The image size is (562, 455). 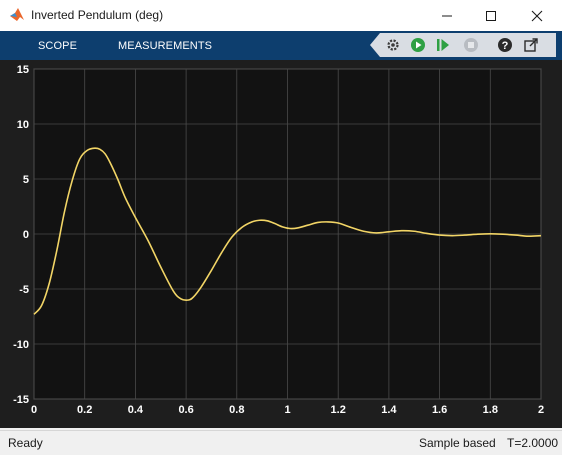 I want to click on run-button, so click(x=418, y=45).